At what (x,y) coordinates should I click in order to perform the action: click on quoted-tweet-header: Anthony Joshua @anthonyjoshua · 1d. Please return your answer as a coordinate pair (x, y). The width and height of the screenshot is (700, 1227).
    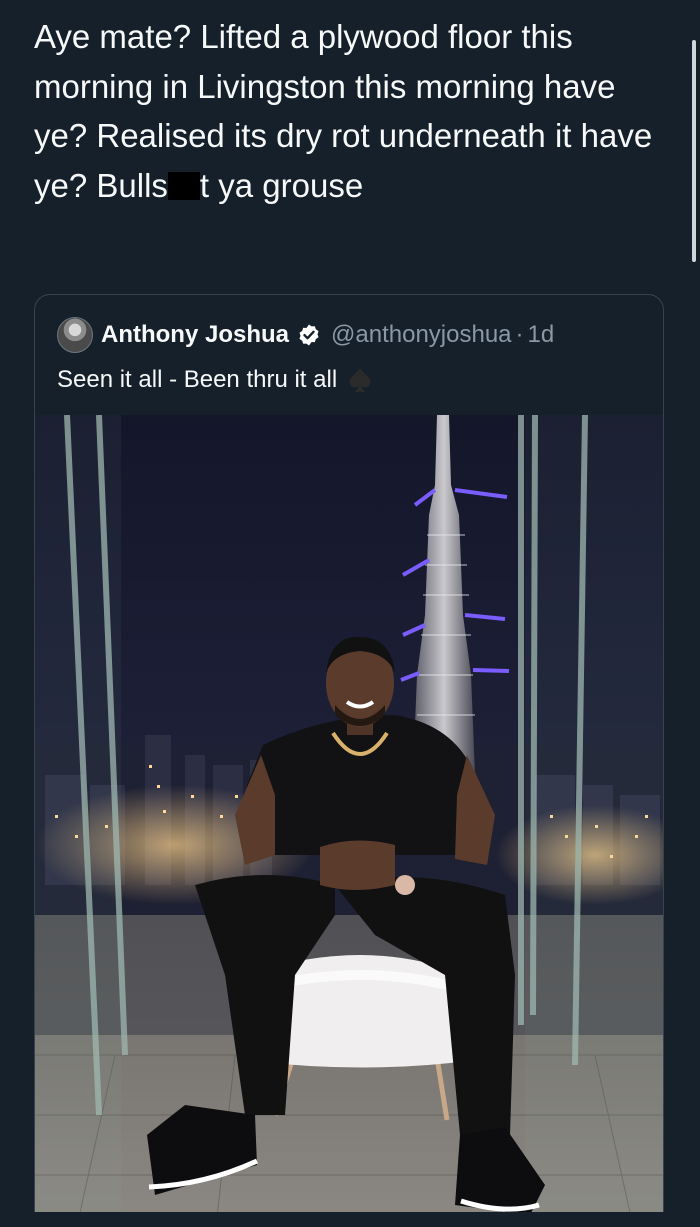
    Looking at the image, I should click on (305, 335).